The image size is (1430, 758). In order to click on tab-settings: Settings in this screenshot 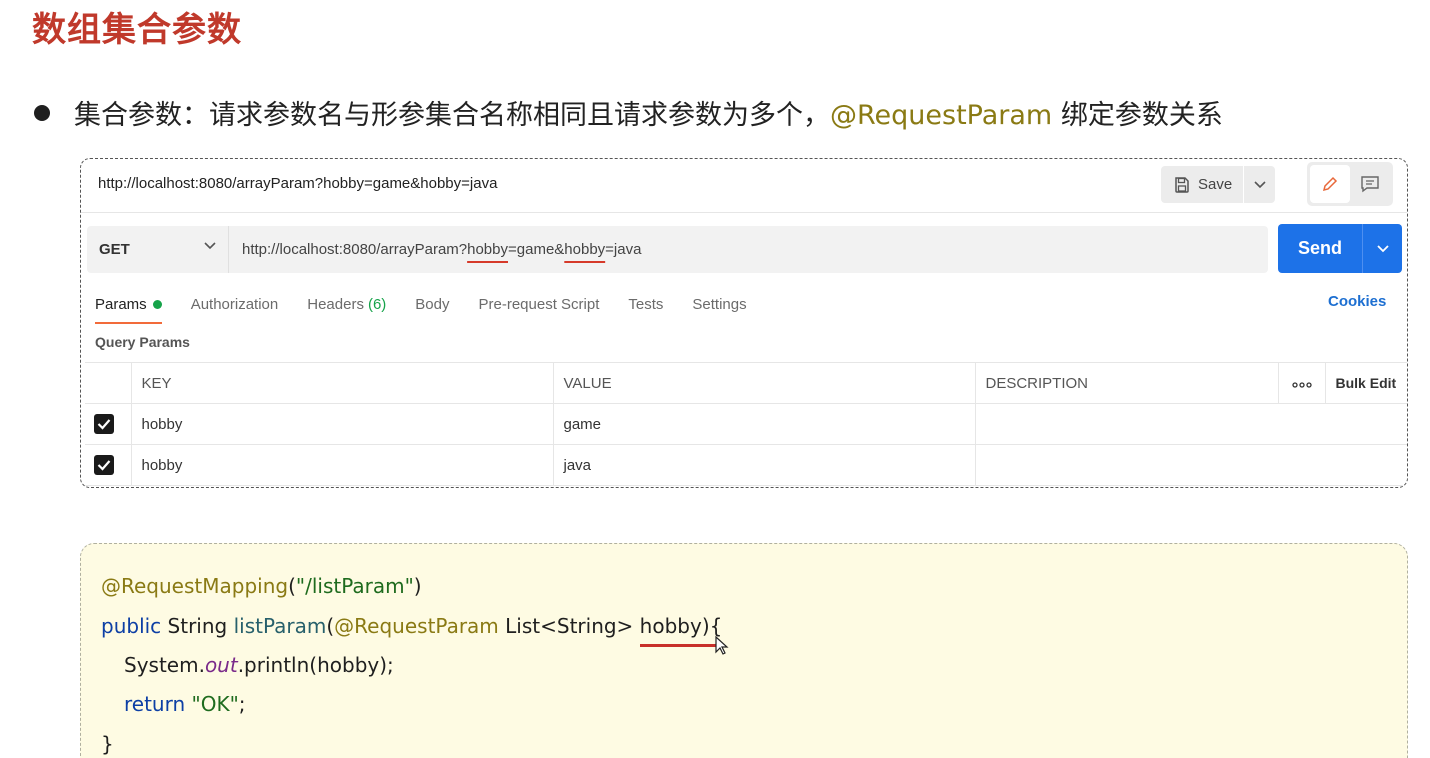, I will do `click(719, 304)`.